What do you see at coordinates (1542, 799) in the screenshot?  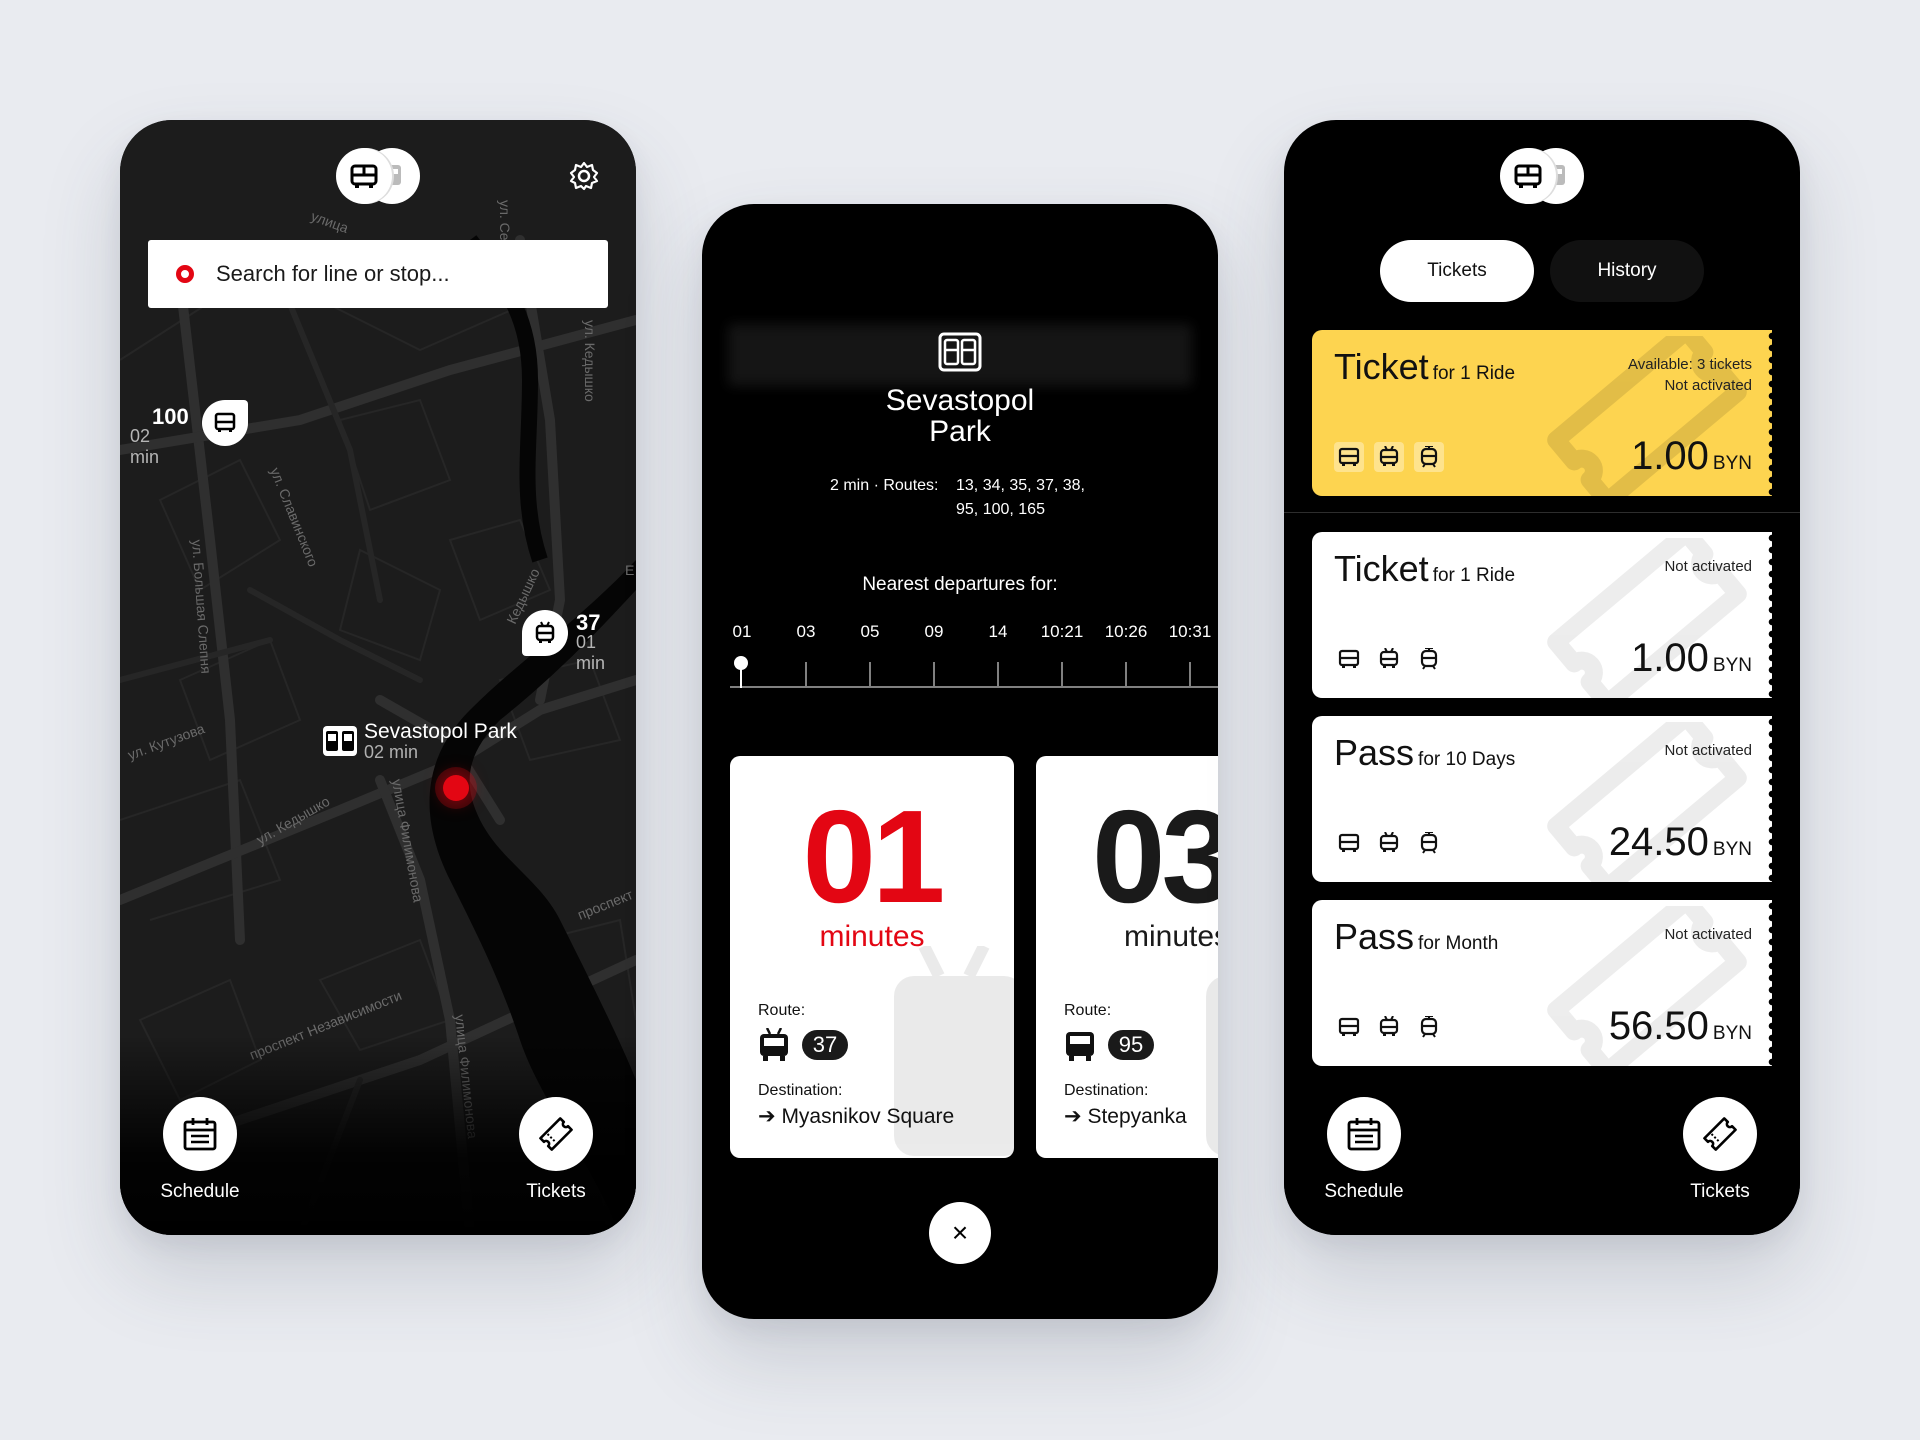 I see `ticket-card: Pass for 10 Days Not activated 24.50 BYN` at bounding box center [1542, 799].